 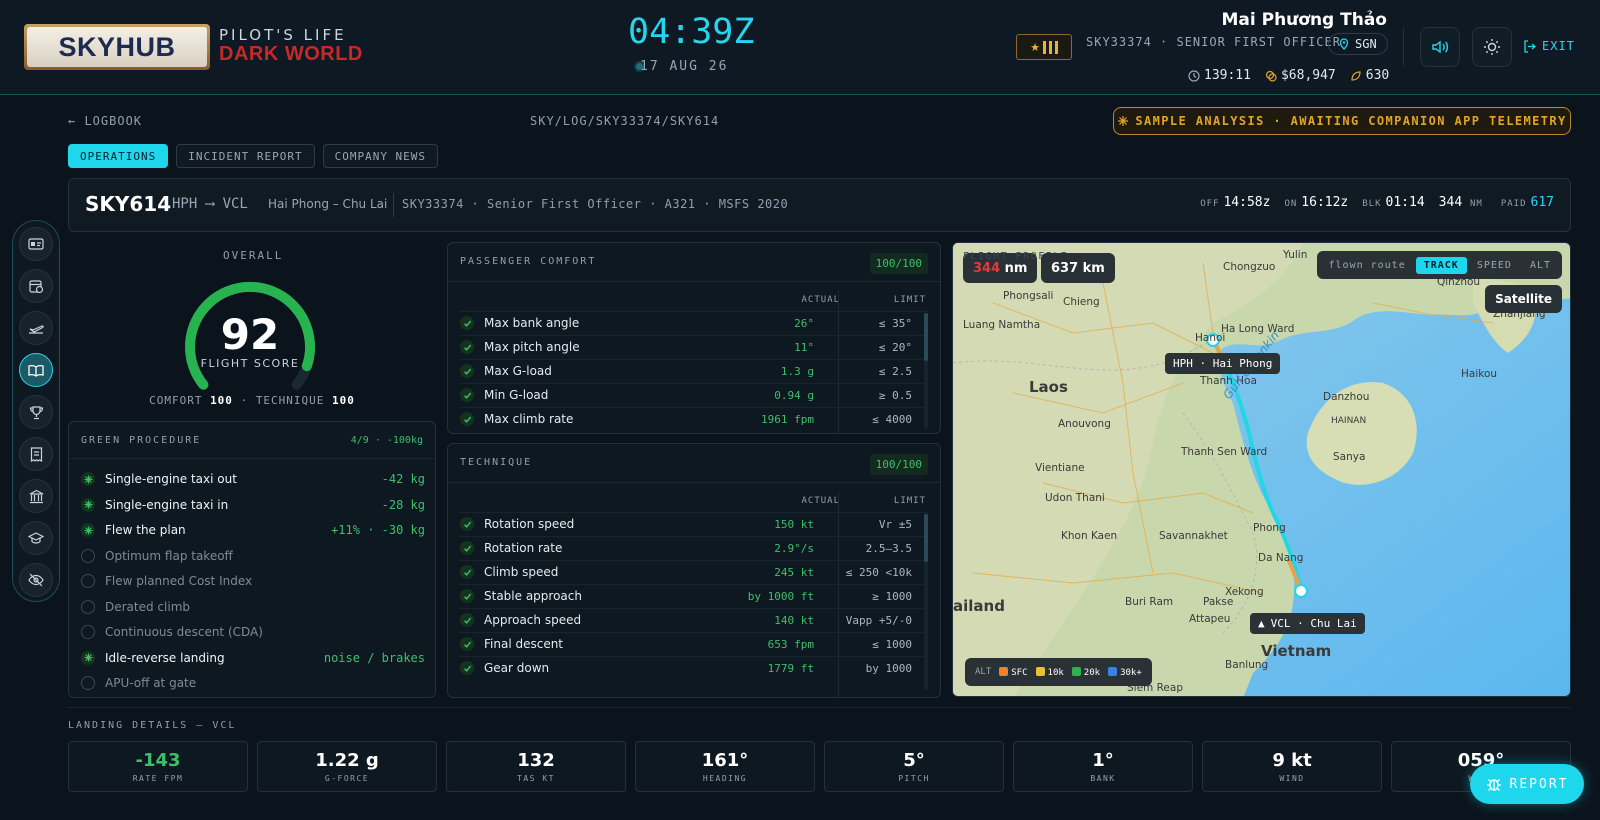 I want to click on mode-alt: ALT, so click(x=1540, y=265).